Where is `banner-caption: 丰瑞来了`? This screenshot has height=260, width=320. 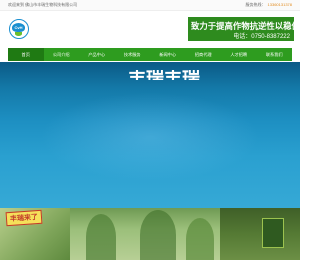 banner-caption: 丰瑞来了 is located at coordinates (24, 218).